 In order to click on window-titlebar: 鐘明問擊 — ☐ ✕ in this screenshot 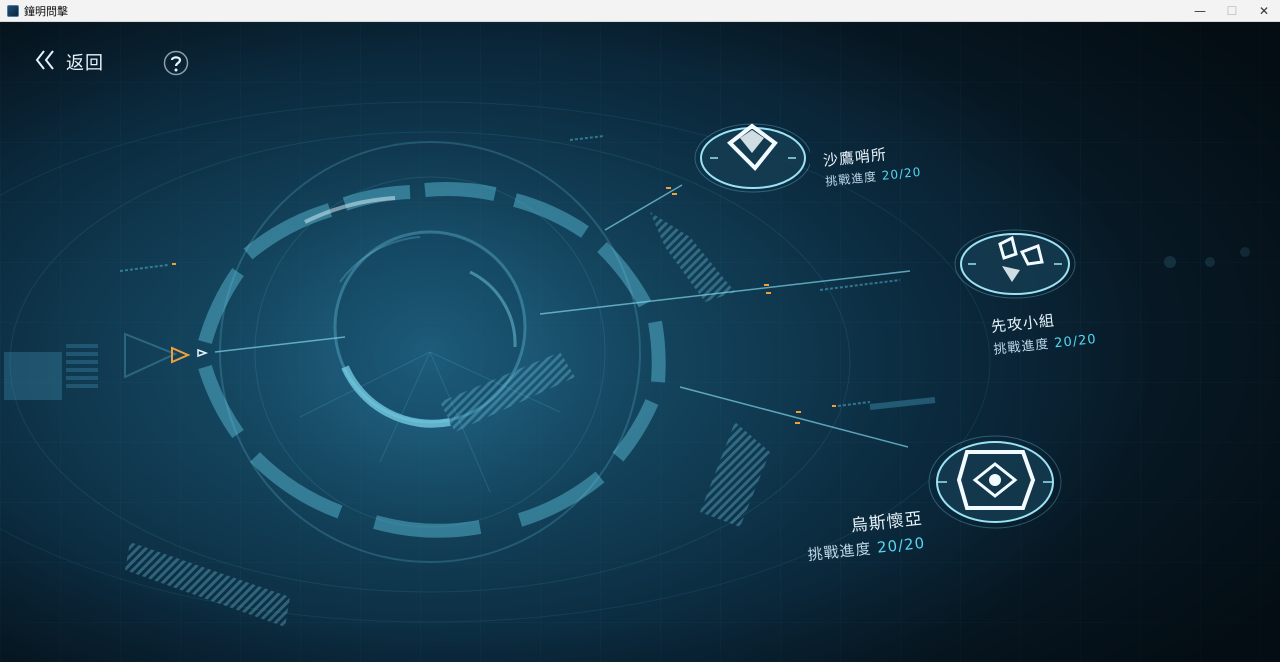, I will do `click(640, 11)`.